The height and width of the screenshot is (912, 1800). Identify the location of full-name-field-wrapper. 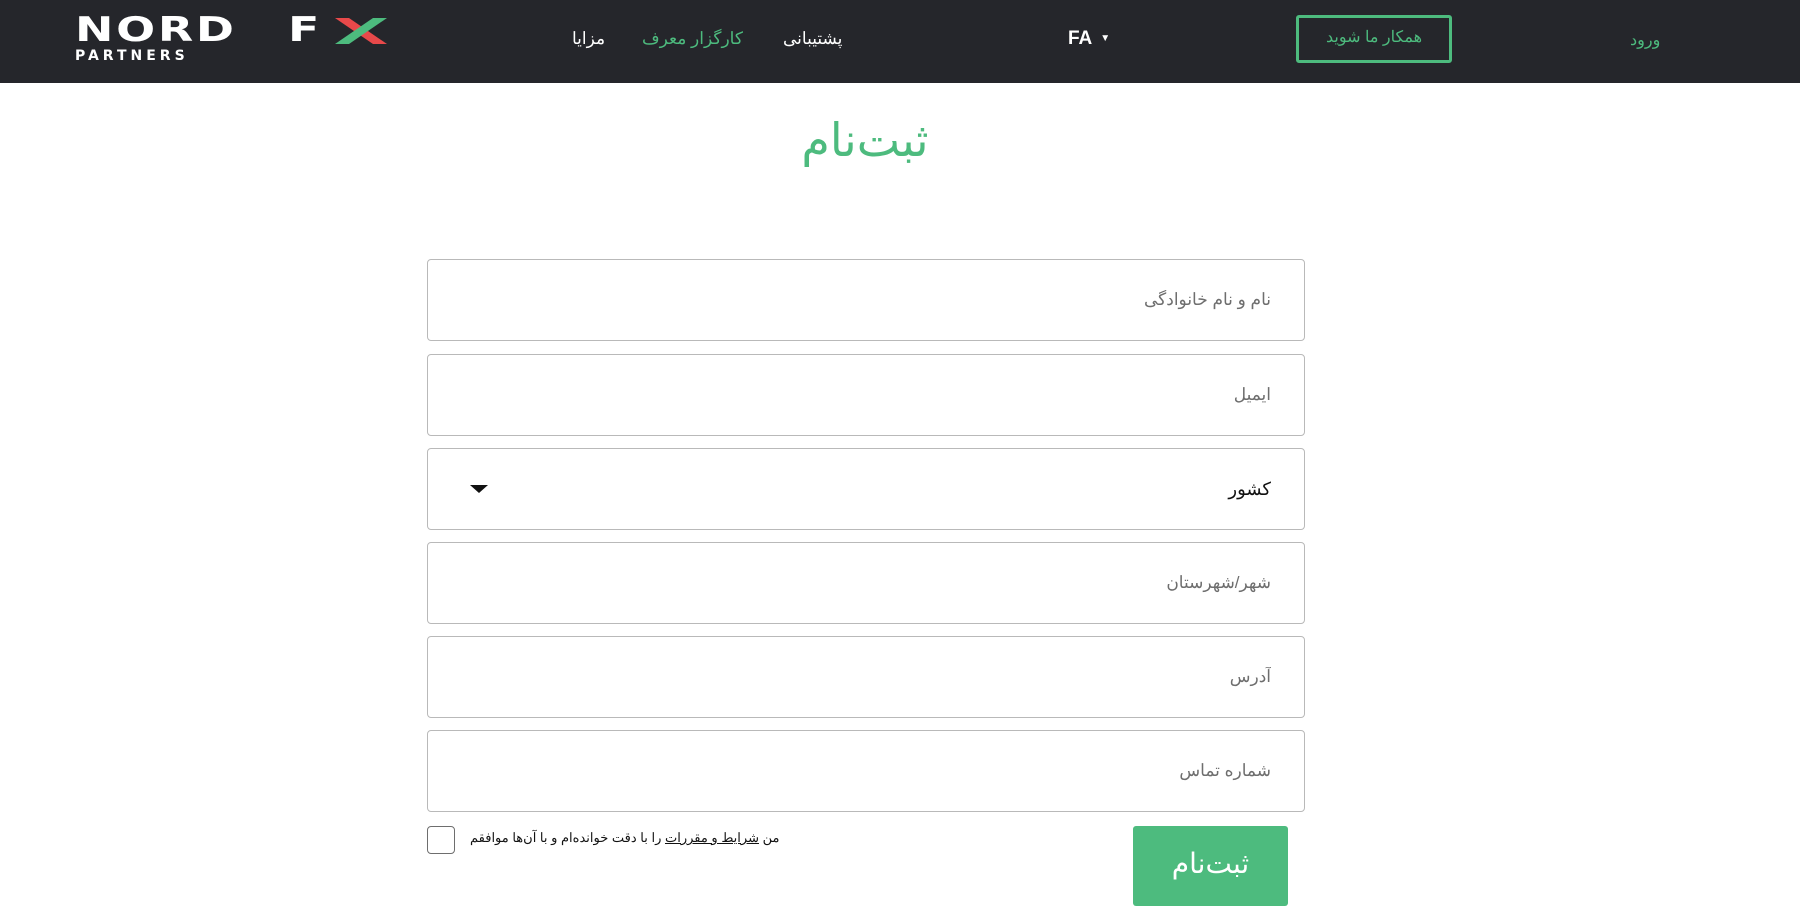
(866, 300).